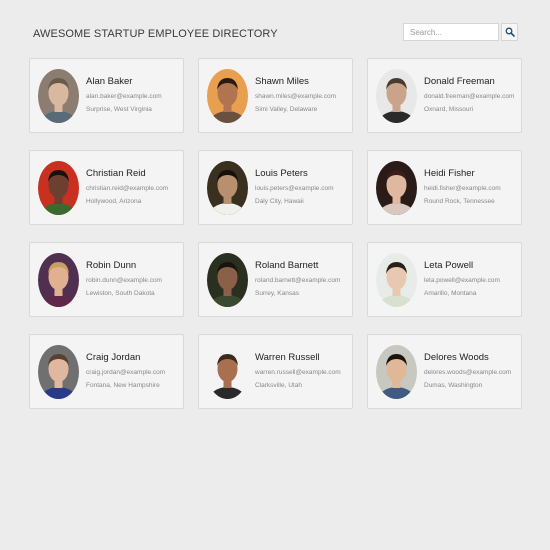 This screenshot has height=550, width=550. What do you see at coordinates (453, 385) in the screenshot?
I see `employee-location: Dumas, Washington` at bounding box center [453, 385].